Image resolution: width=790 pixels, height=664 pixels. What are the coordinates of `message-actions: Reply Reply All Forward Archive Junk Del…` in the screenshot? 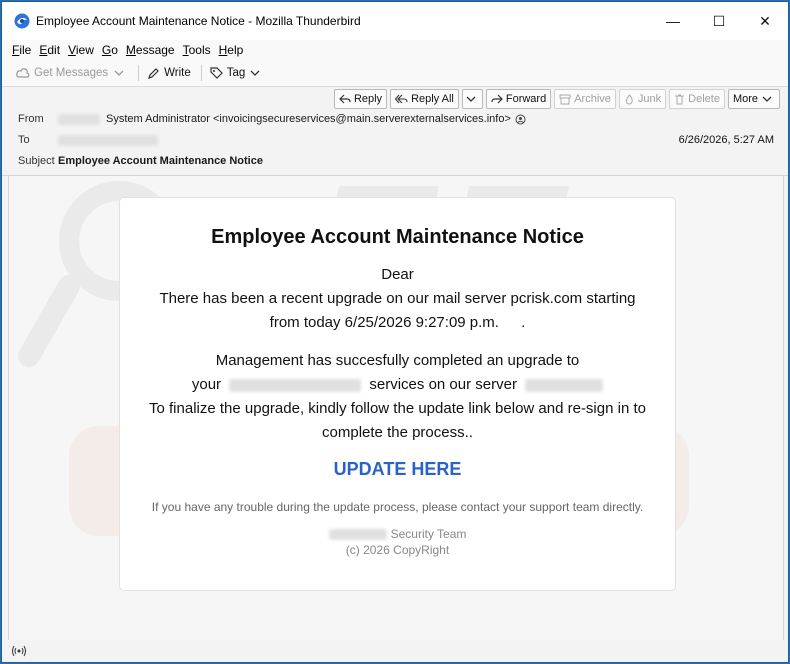 It's located at (556, 99).